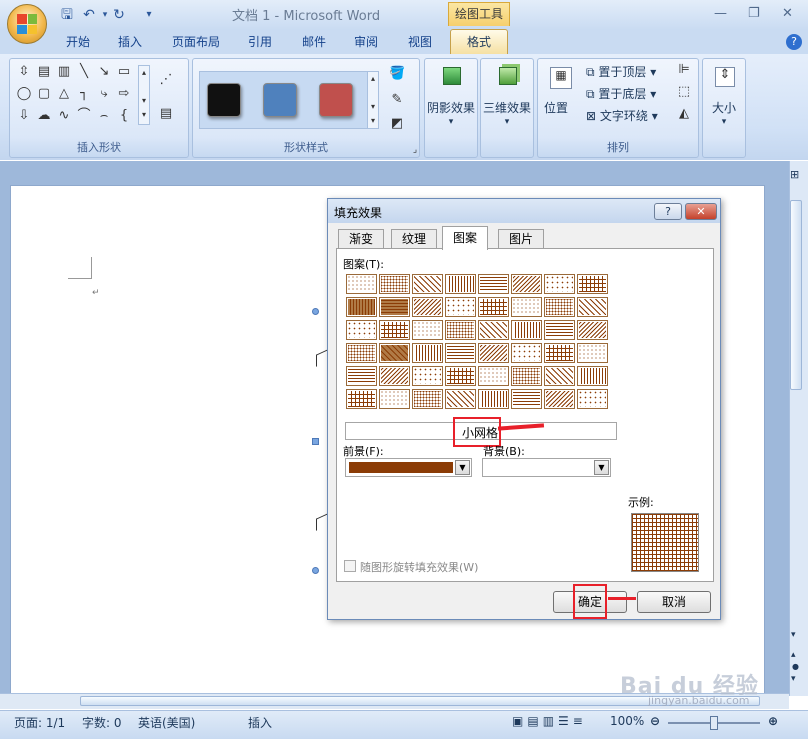 Image resolution: width=808 pixels, height=739 pixels. What do you see at coordinates (64, 94) in the screenshot?
I see `triangle-icon: △` at bounding box center [64, 94].